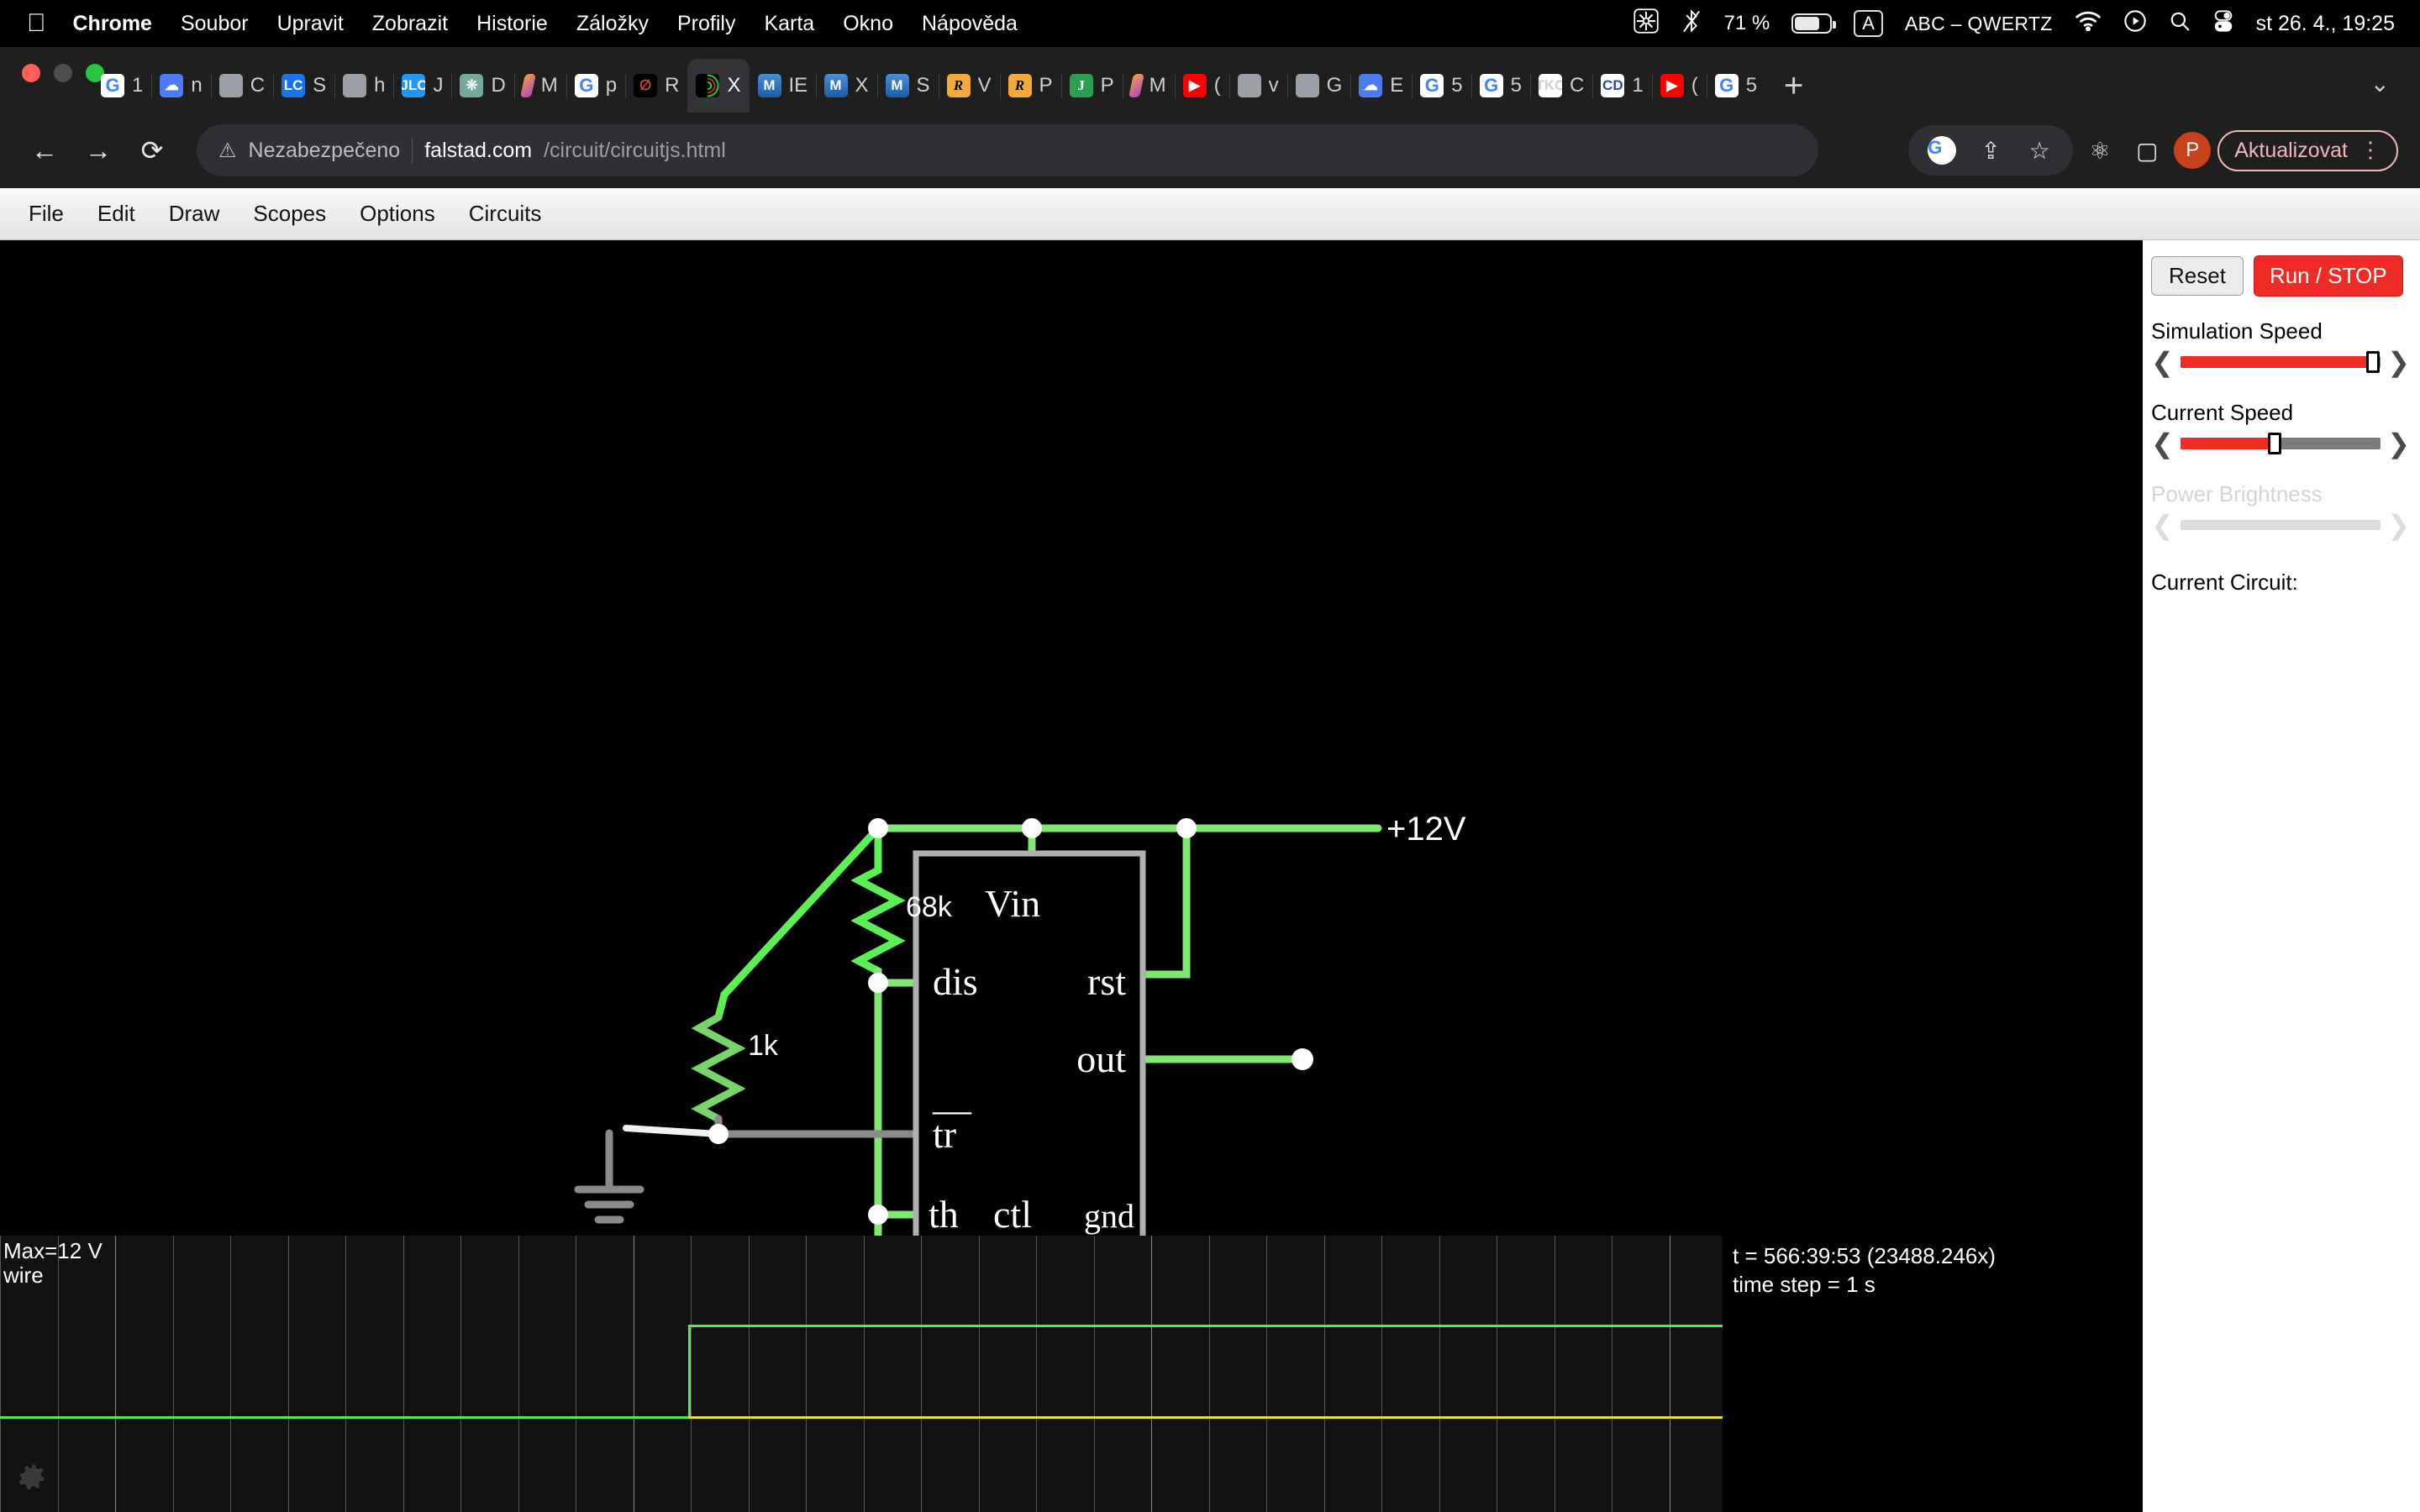 The height and width of the screenshot is (1512, 2420). Describe the element at coordinates (1979, 24) in the screenshot. I see `keyboard-layout-label: ABC – QWERTZ` at that location.